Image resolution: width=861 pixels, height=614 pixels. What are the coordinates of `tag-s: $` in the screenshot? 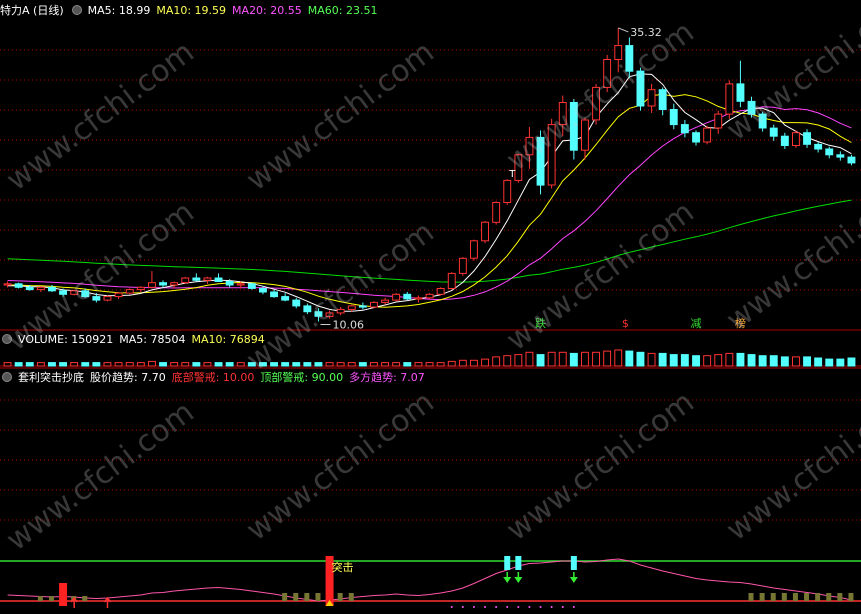 It's located at (625, 323).